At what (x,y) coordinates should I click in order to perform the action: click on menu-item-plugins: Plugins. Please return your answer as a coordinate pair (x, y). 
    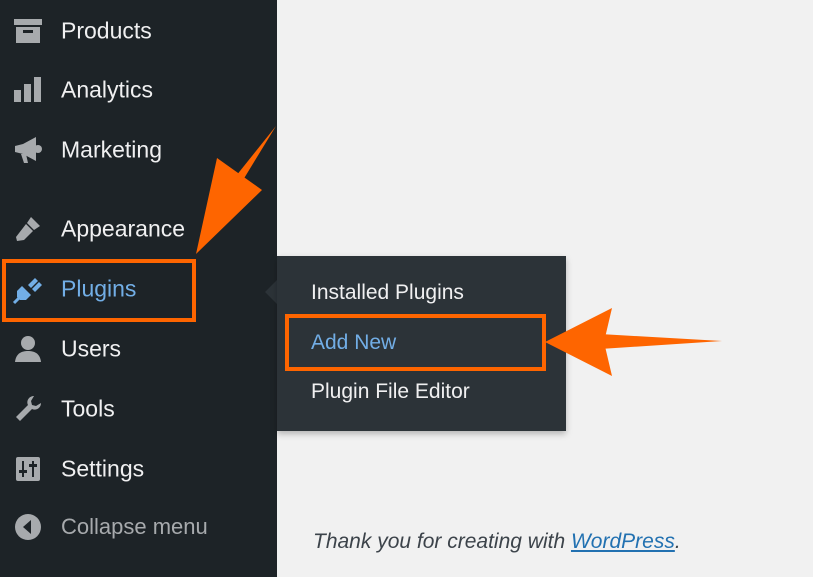
    Looking at the image, I should click on (138, 289).